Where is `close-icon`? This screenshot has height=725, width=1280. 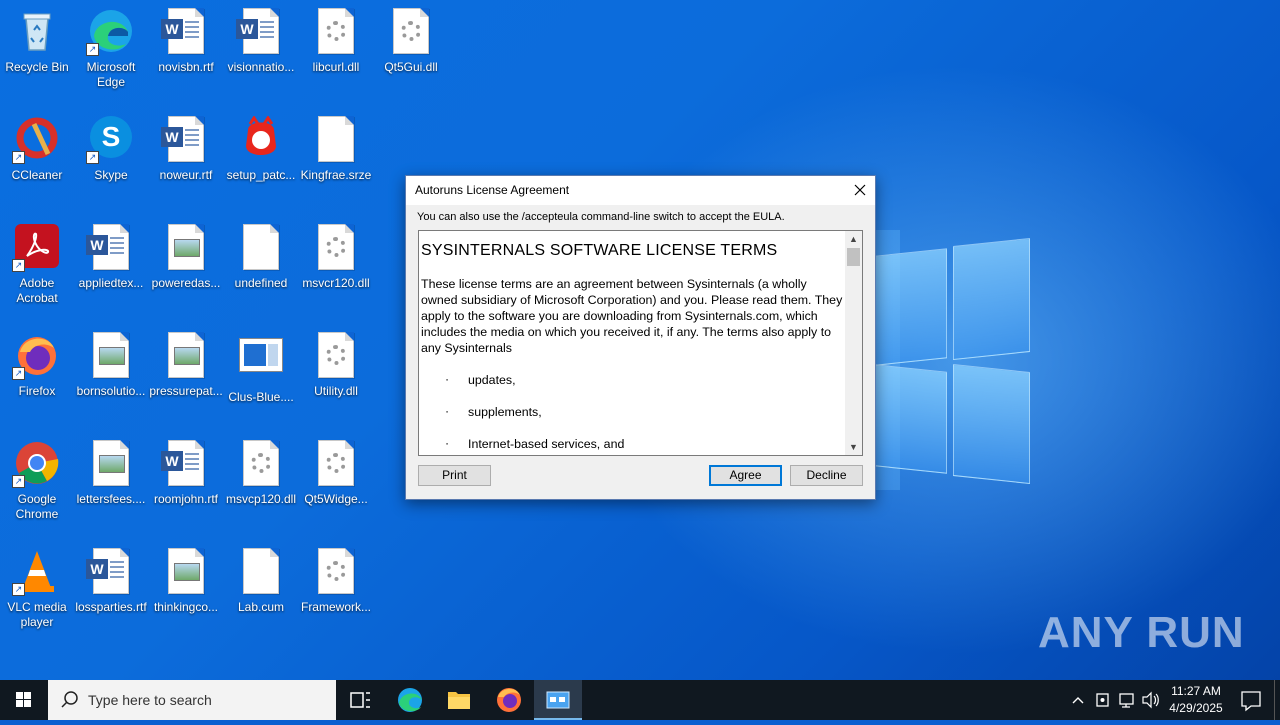
close-icon is located at coordinates (860, 190).